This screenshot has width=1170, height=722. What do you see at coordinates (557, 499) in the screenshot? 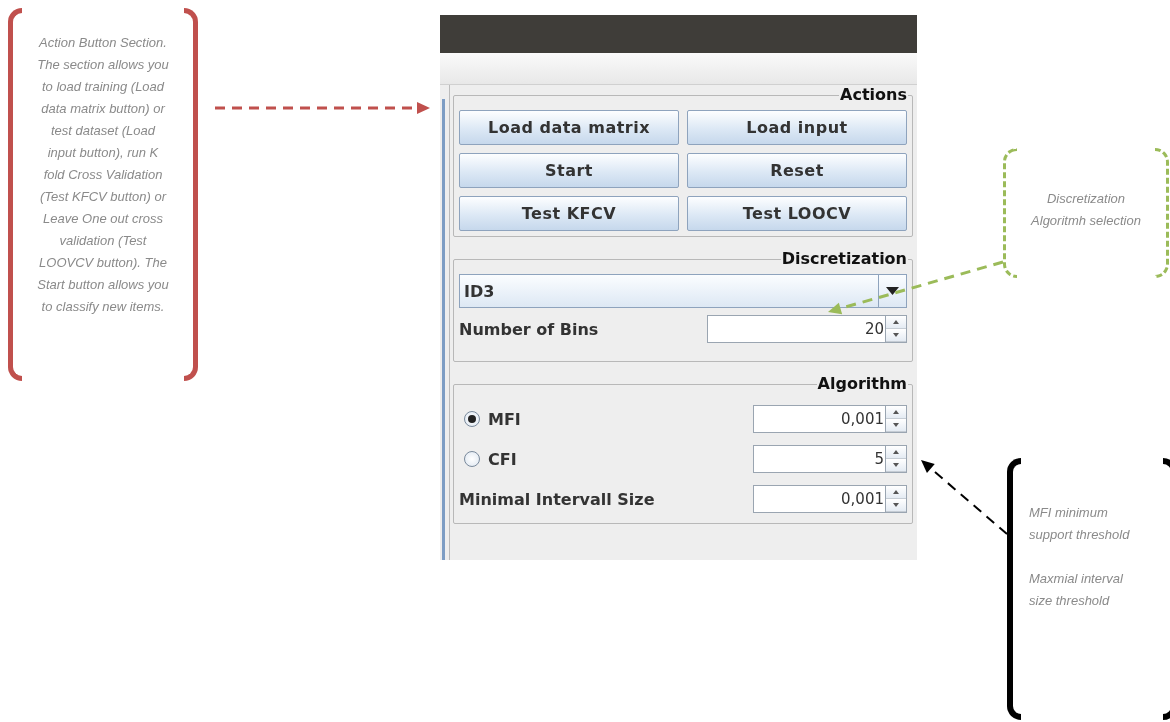
I see `field-label: Minimal Intervall Size` at bounding box center [557, 499].